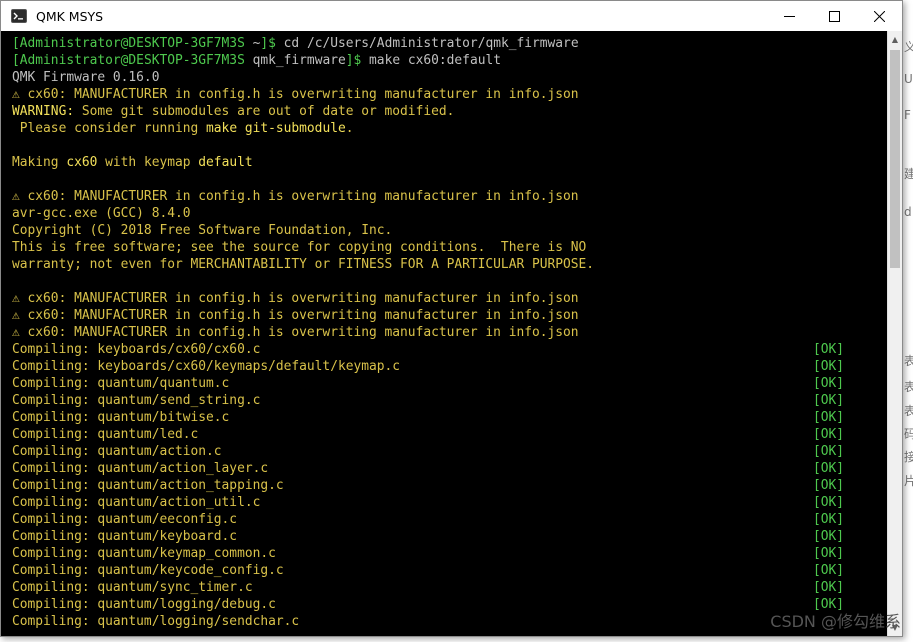 Image resolution: width=913 pixels, height=642 pixels. What do you see at coordinates (136, 349) in the screenshot?
I see `compile-line: Compiling: keyboards/cx60/cx60.c` at bounding box center [136, 349].